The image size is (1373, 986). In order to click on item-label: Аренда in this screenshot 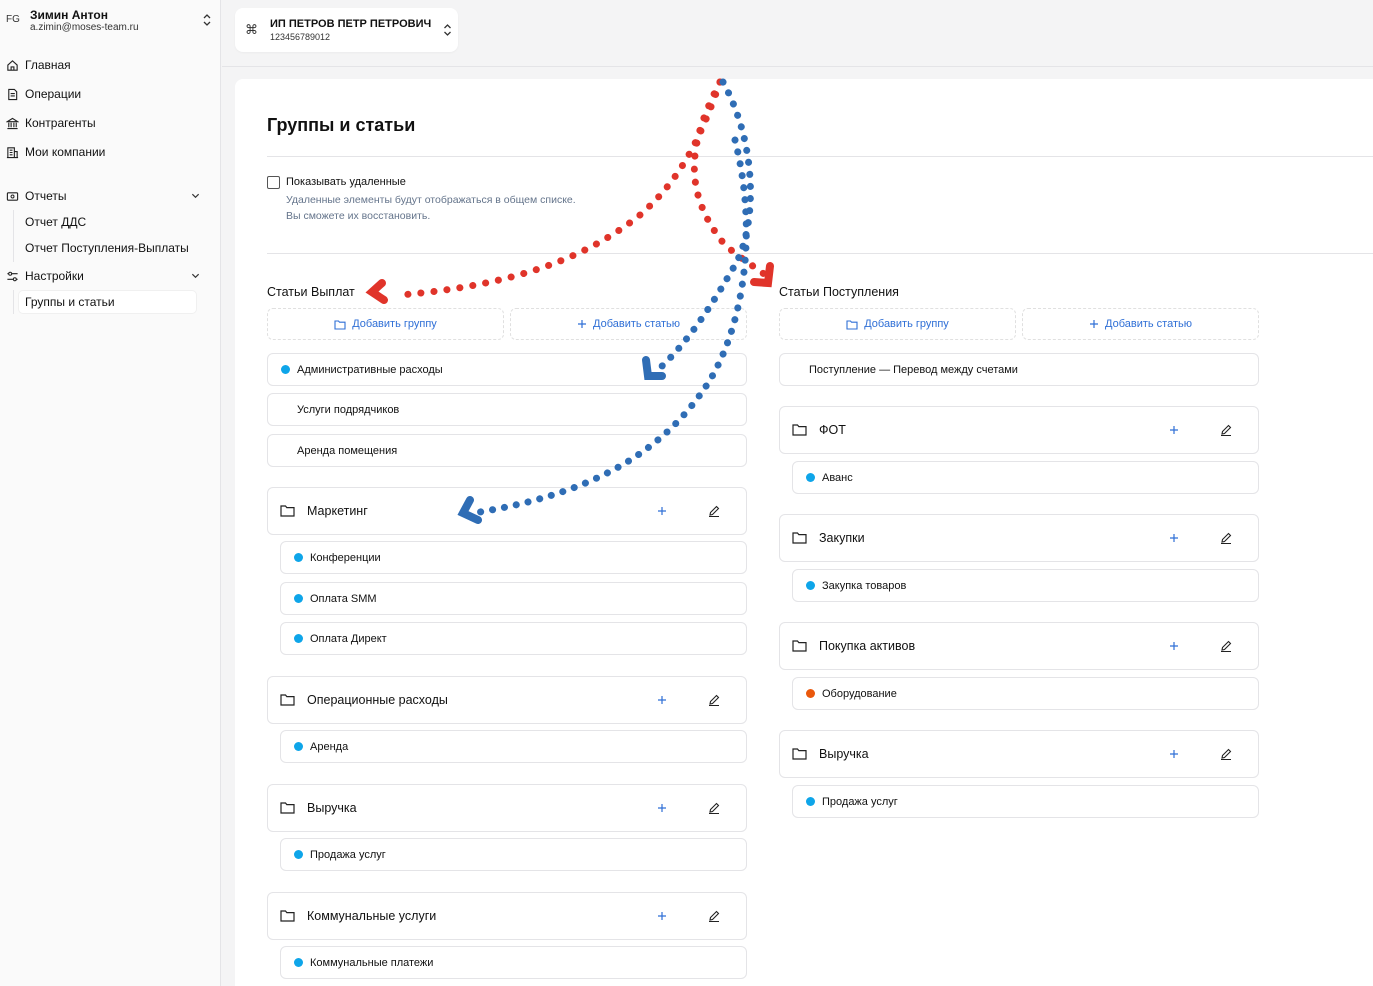, I will do `click(329, 746)`.